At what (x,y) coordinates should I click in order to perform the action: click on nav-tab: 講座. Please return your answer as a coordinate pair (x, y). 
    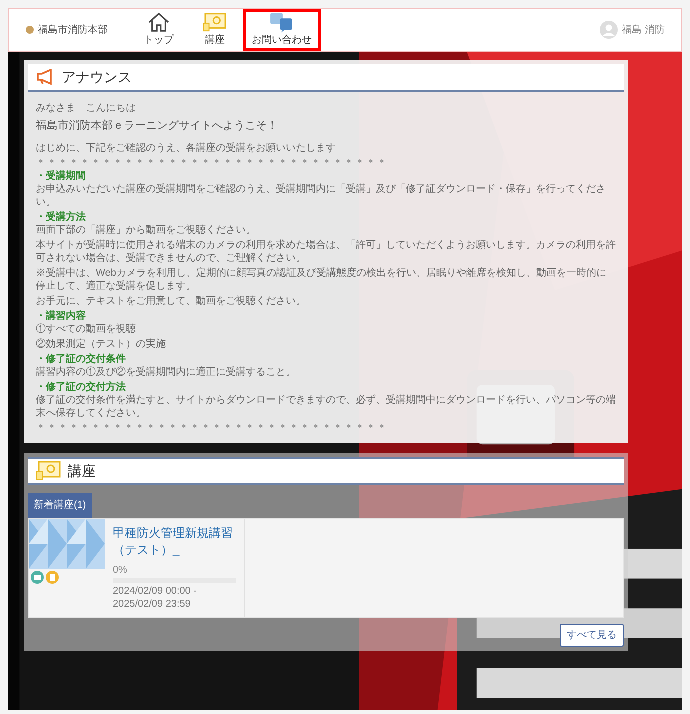
    Looking at the image, I should click on (215, 30).